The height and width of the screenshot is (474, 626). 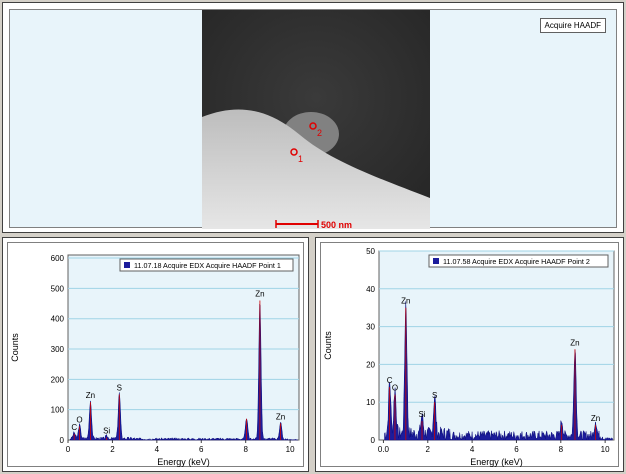 I want to click on x-tick-label: 0.0, so click(x=384, y=449).